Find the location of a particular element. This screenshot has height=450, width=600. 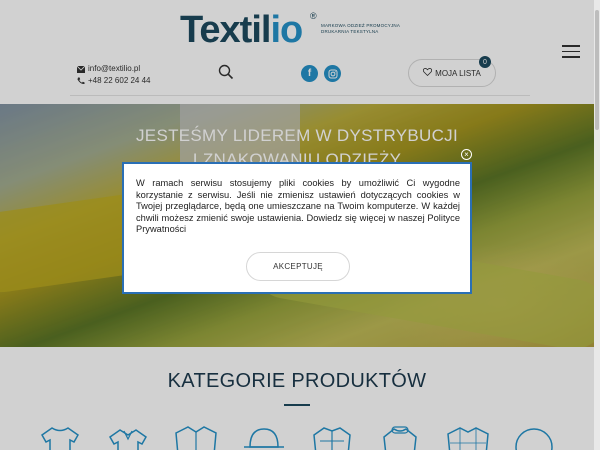

page-scrollbar is located at coordinates (597, 225).